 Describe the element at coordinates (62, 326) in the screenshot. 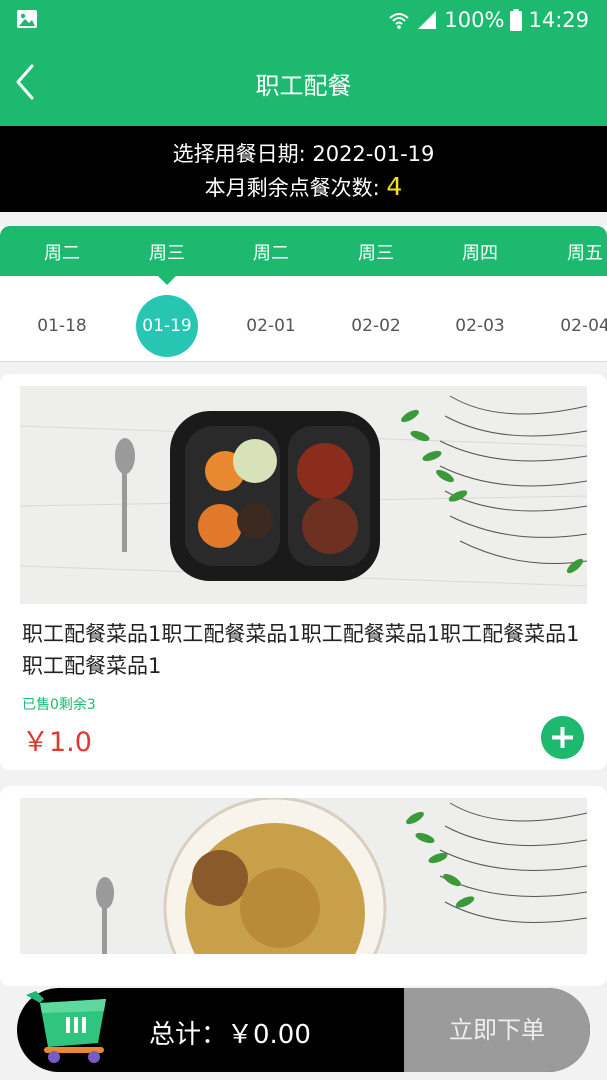

I see `date-item: 01-18` at that location.